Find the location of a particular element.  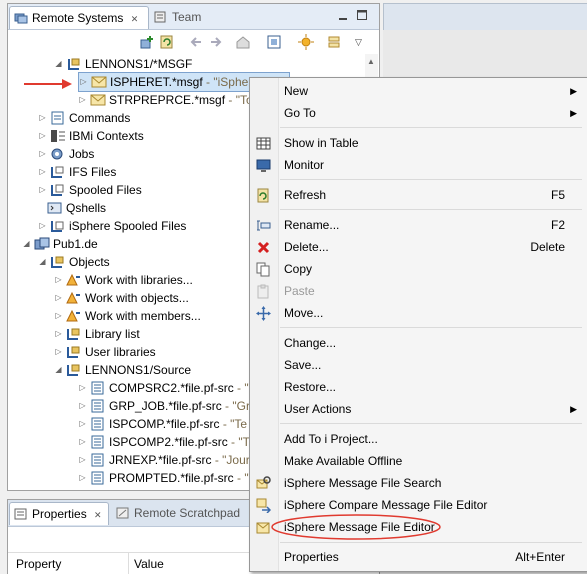

scroll-up-icon: ▲ is located at coordinates (371, 61).